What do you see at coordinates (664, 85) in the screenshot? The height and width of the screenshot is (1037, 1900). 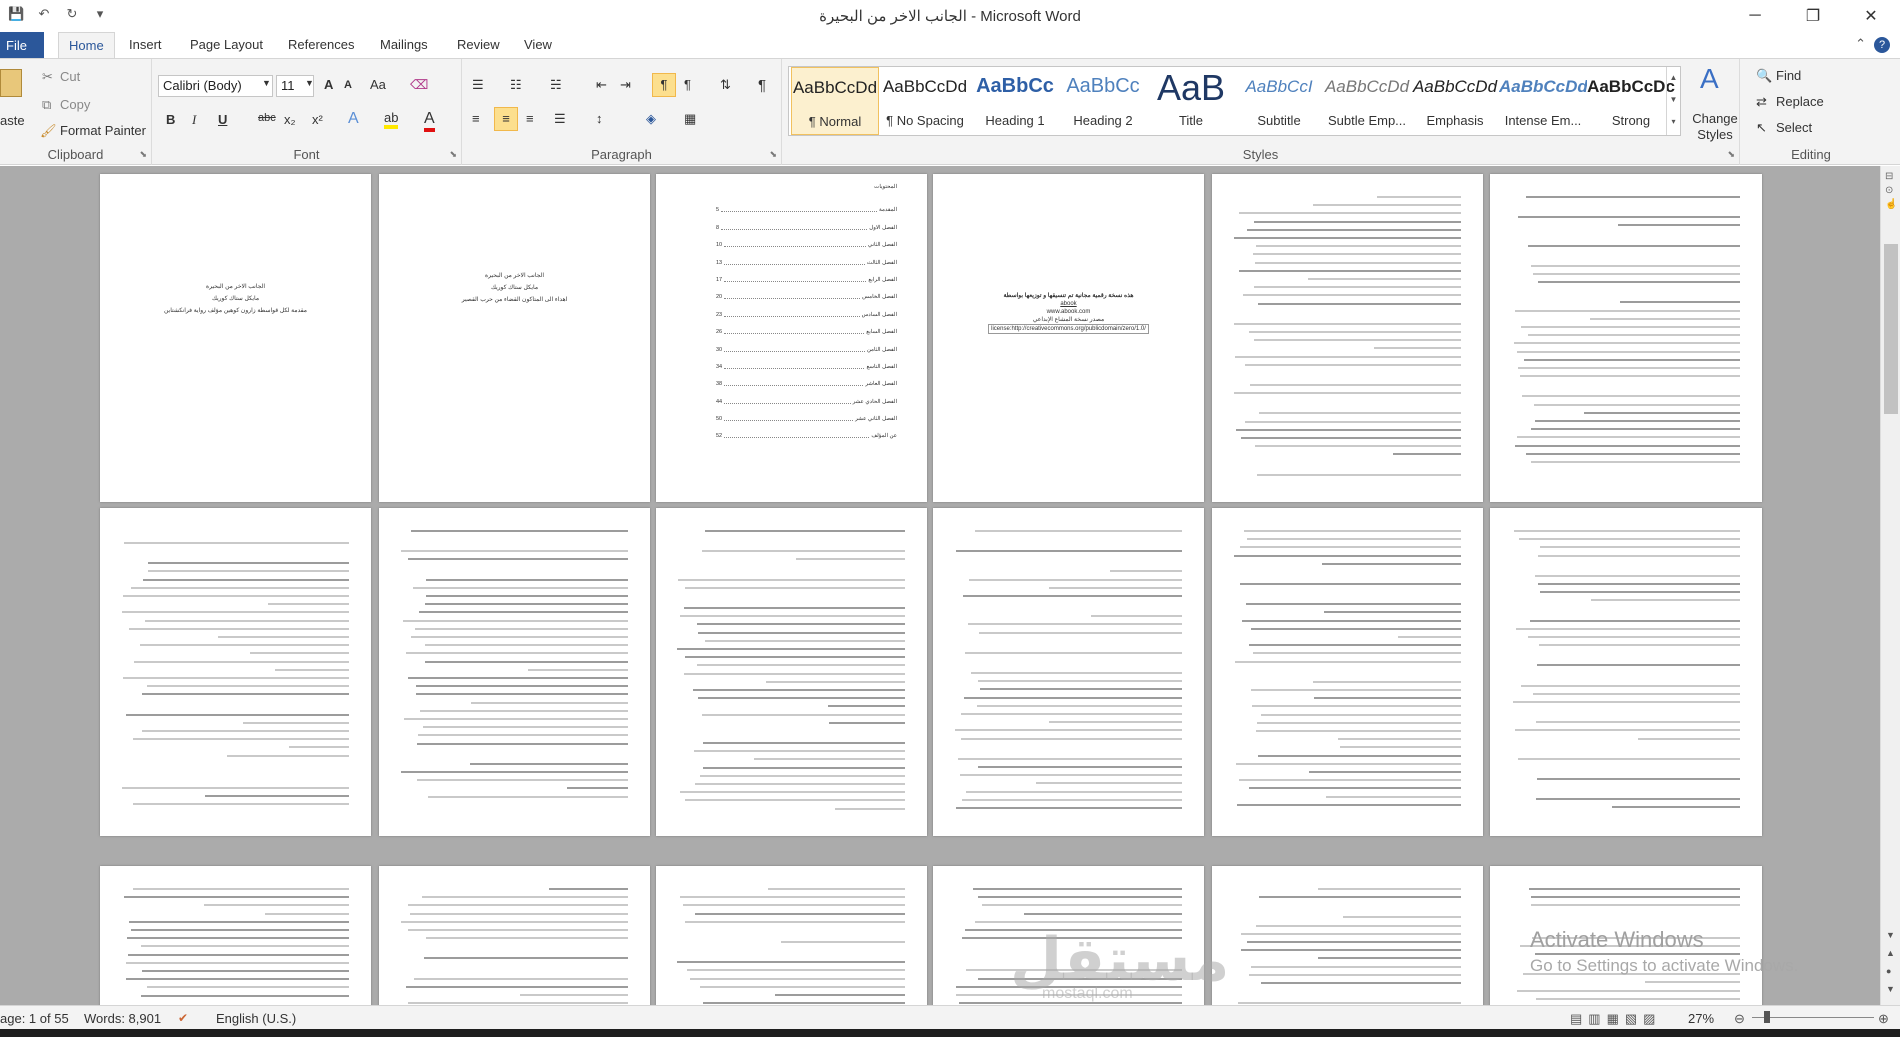 I see `ltr-direction-icon: ¶` at bounding box center [664, 85].